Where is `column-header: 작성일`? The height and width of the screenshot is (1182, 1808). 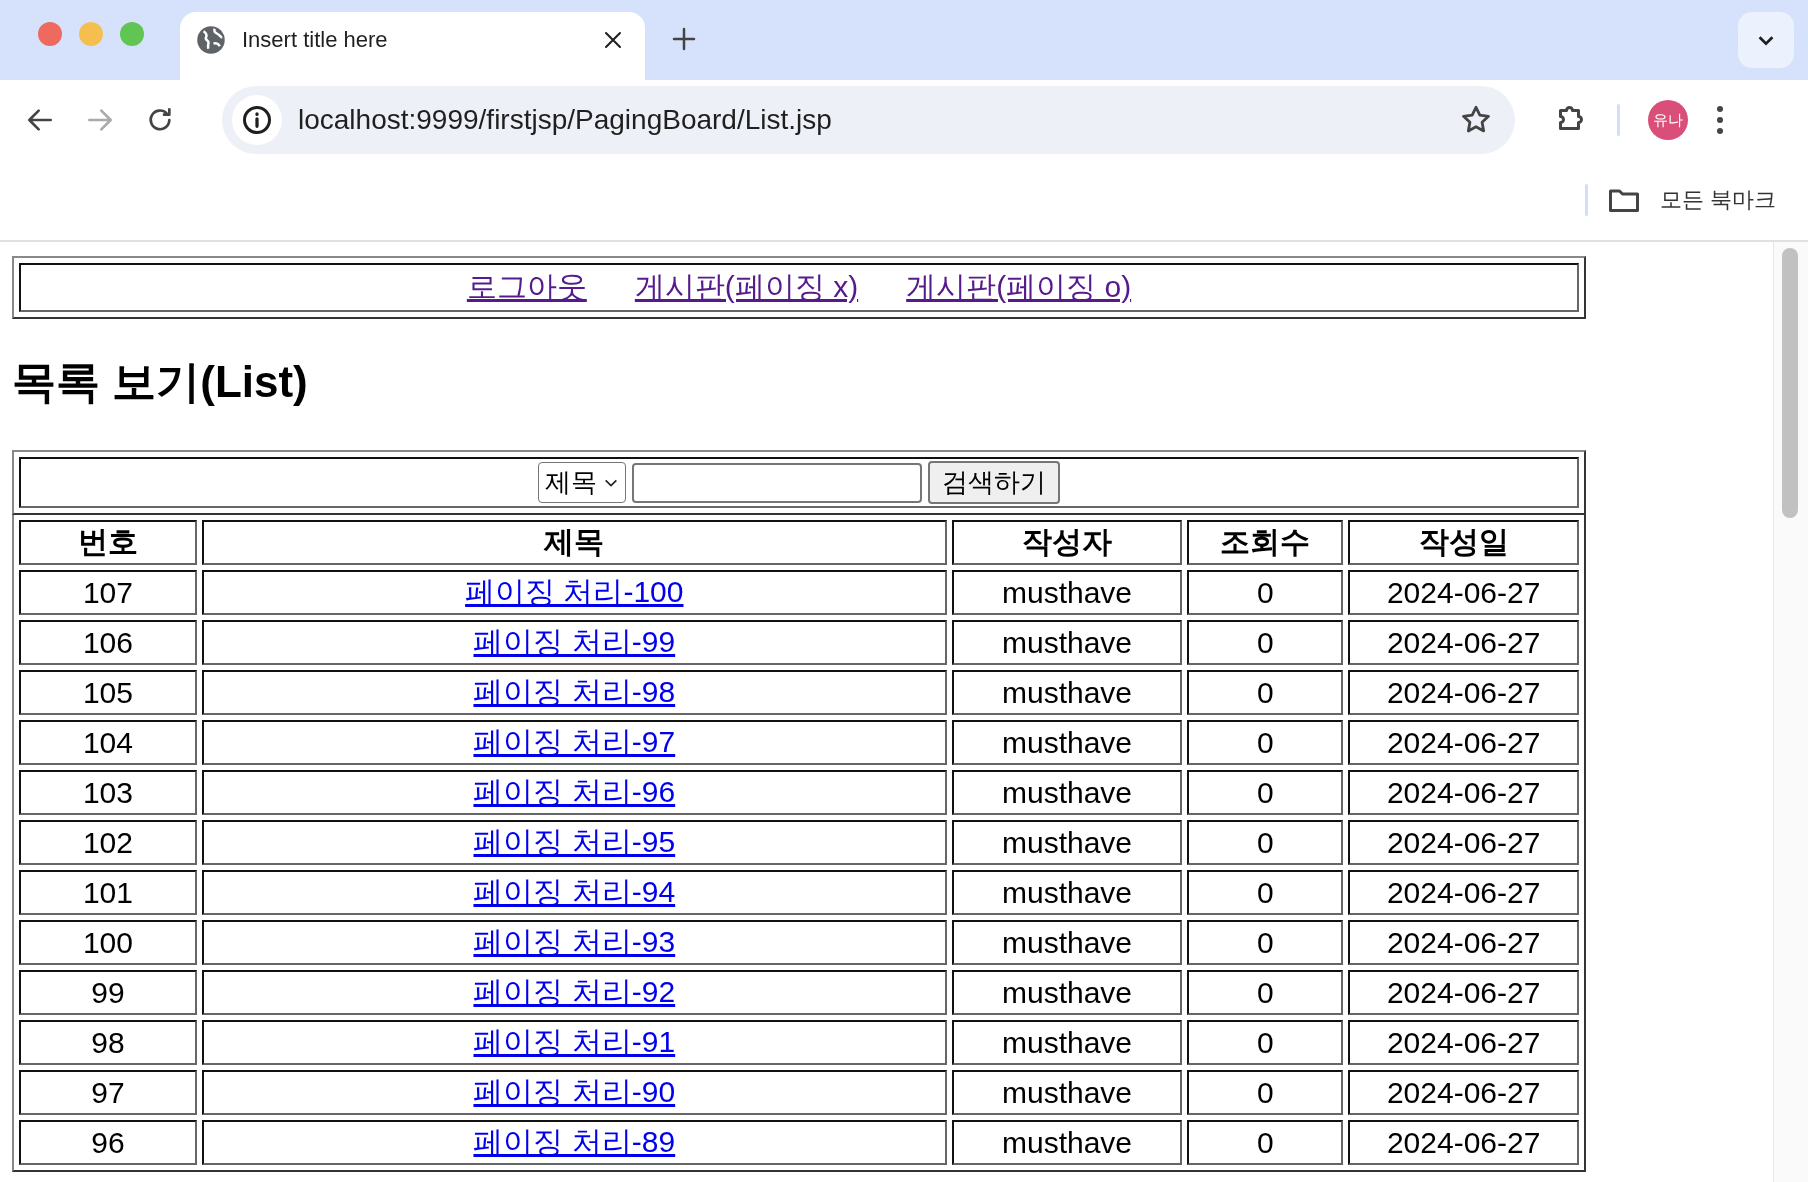 column-header: 작성일 is located at coordinates (1463, 542).